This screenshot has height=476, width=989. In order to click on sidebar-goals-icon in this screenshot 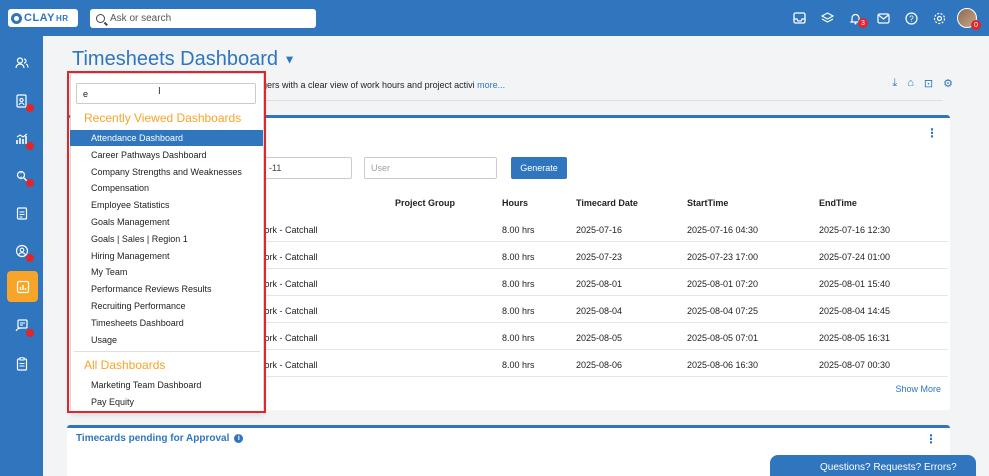, I will do `click(21, 176)`.